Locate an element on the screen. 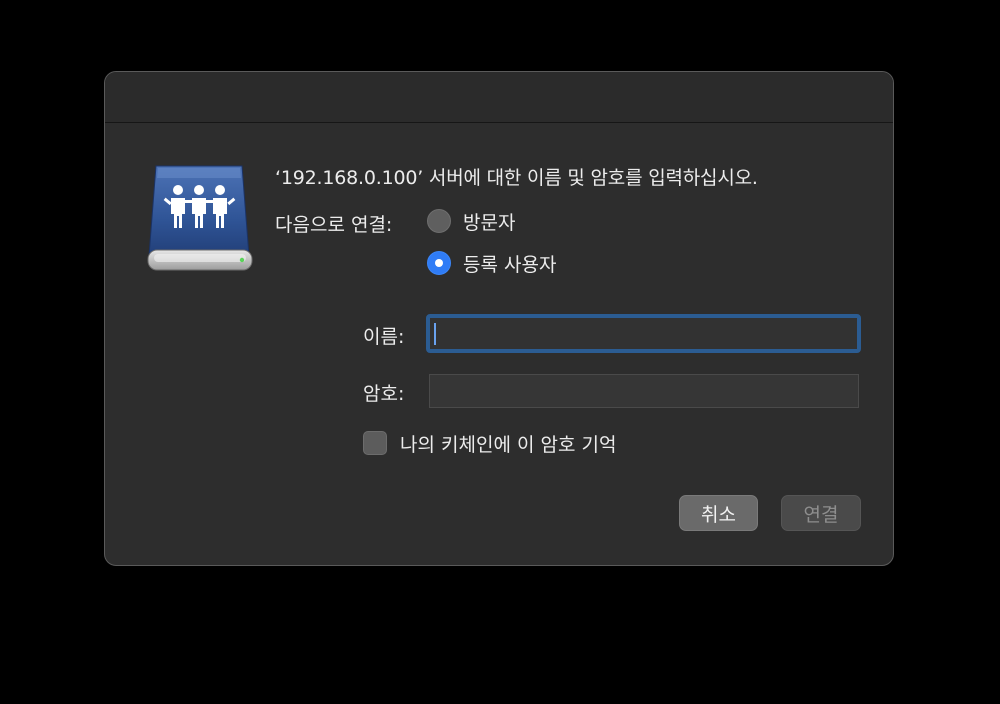 Image resolution: width=1000 pixels, height=704 pixels. radio-registered-user: 등록 사용자 is located at coordinates (491, 263).